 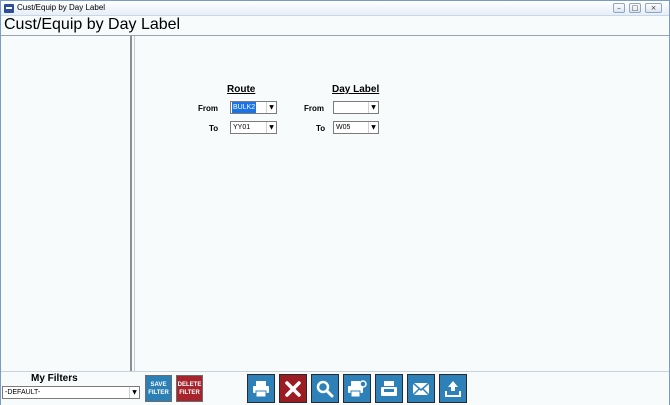 What do you see at coordinates (242, 127) in the screenshot?
I see `route-to-value: YY01` at bounding box center [242, 127].